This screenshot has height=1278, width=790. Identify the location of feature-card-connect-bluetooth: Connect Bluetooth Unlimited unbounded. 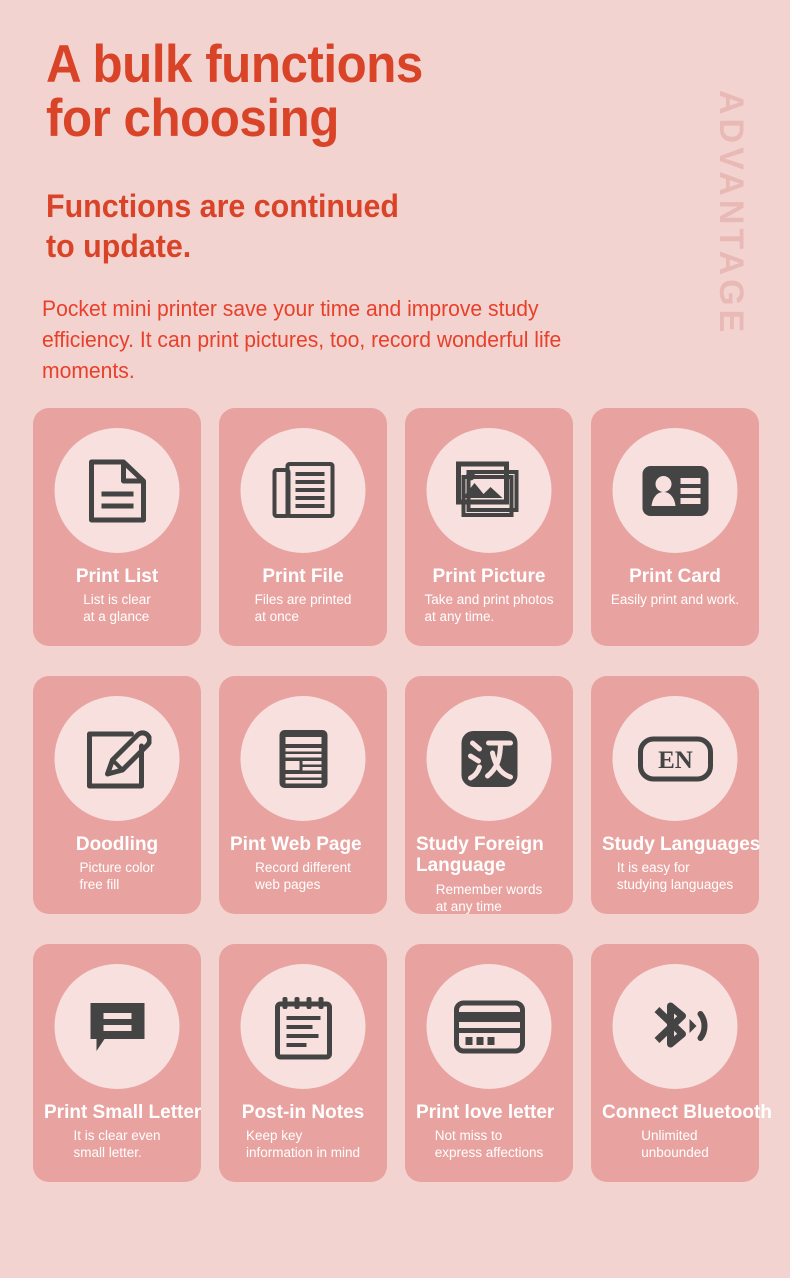
(681, 1063).